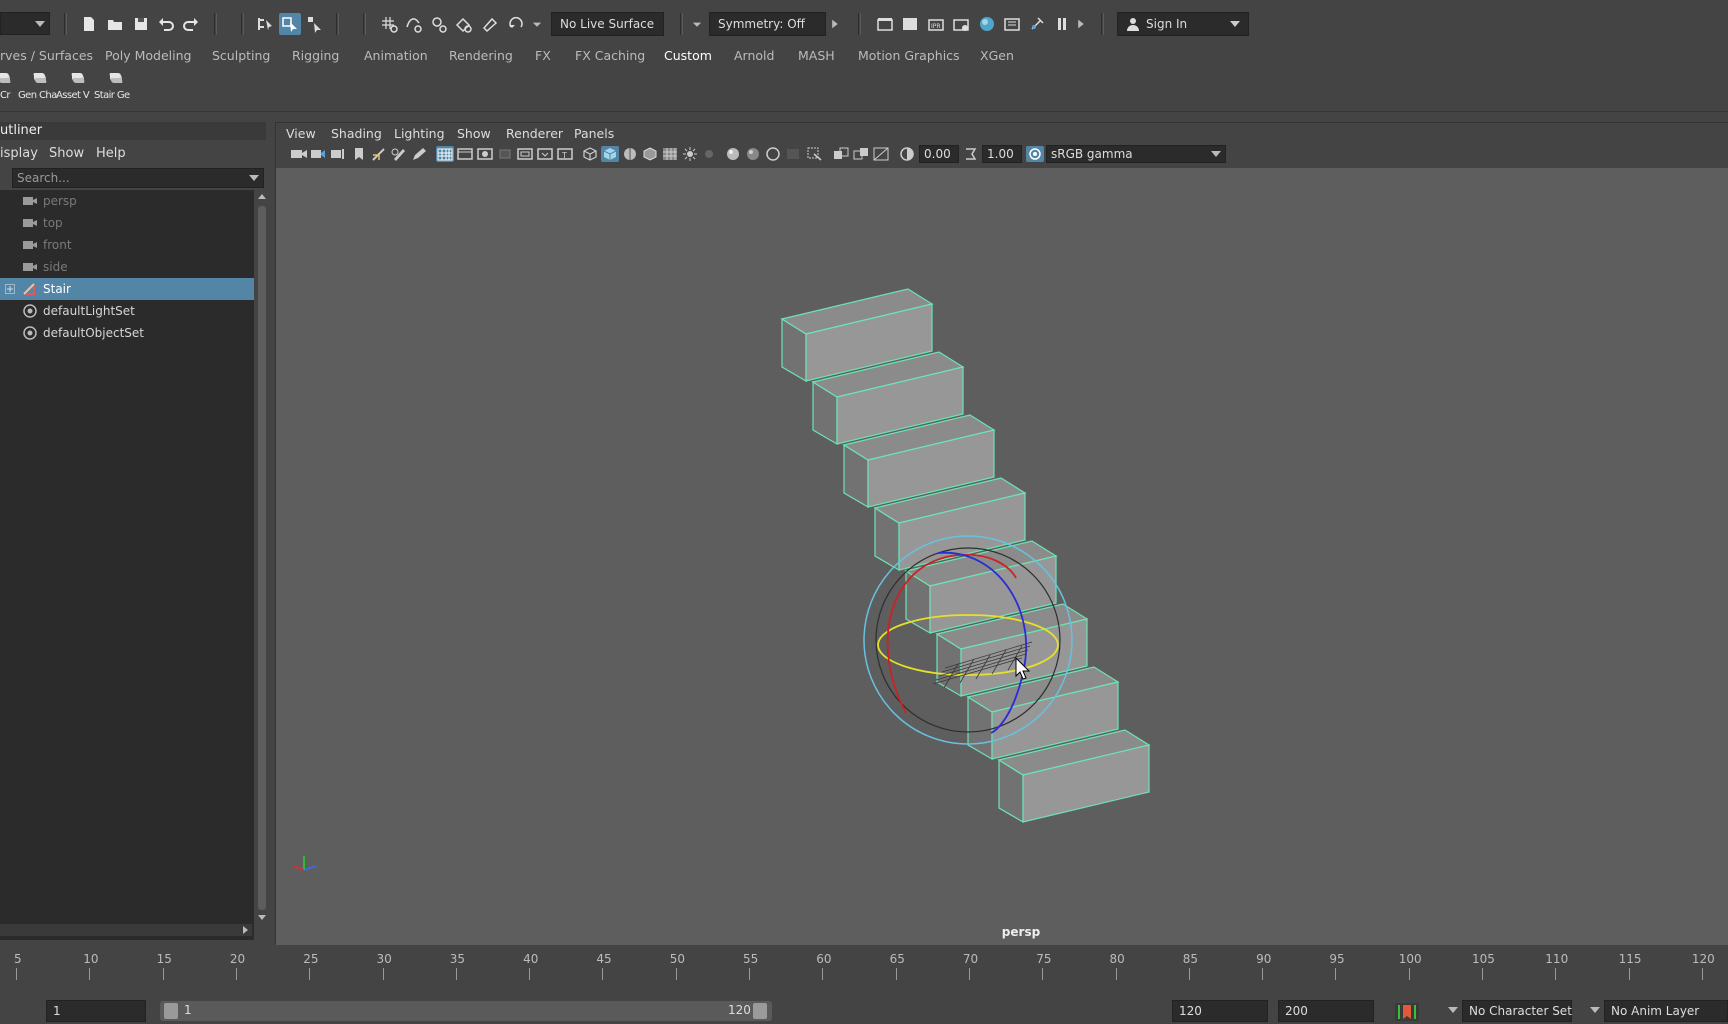 This screenshot has width=1728, height=1024. What do you see at coordinates (265, 24) in the screenshot?
I see `select-by-hierarchy-icon` at bounding box center [265, 24].